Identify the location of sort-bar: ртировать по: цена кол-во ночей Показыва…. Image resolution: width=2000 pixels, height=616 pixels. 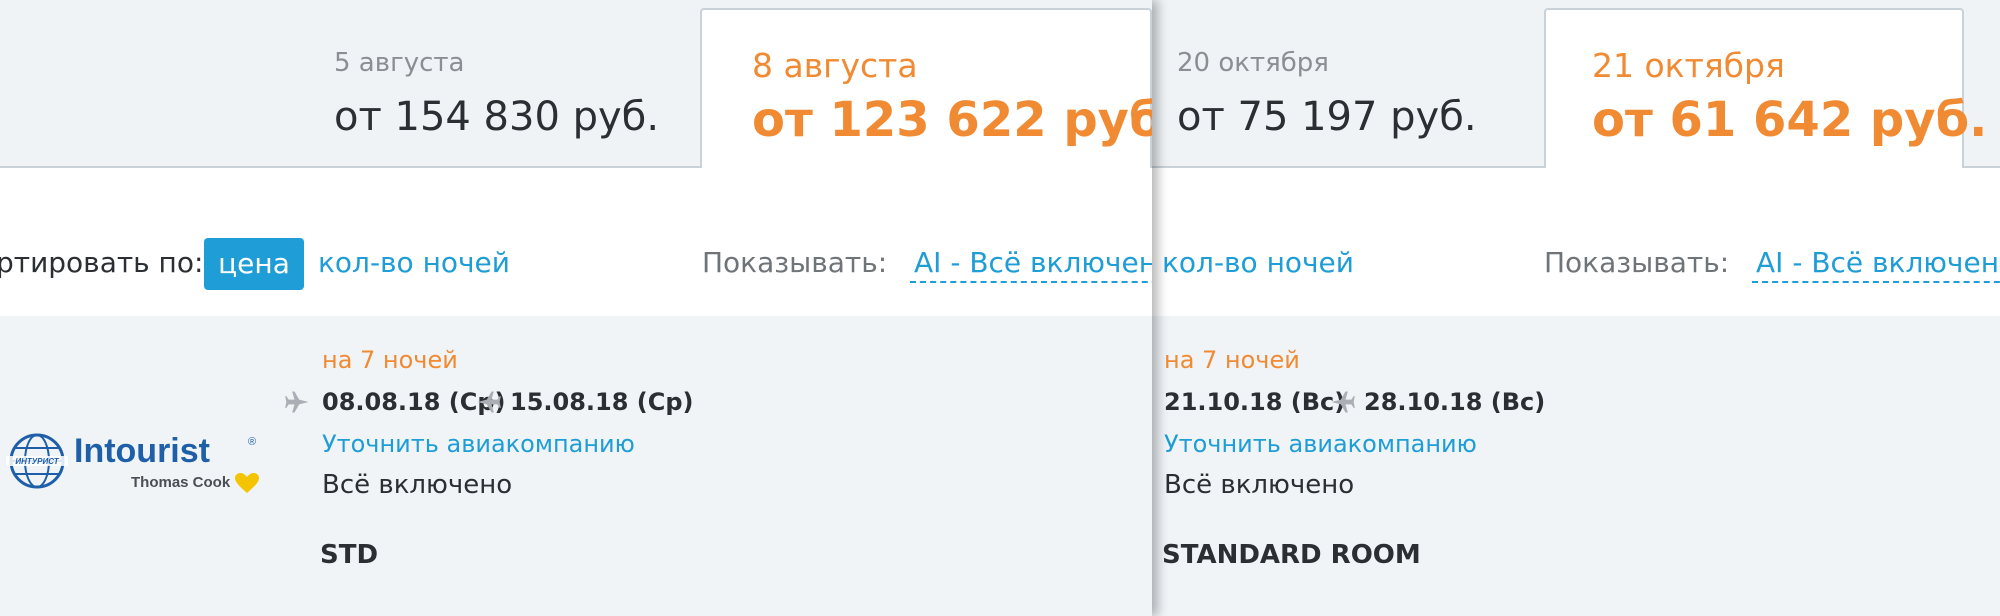
(576, 242).